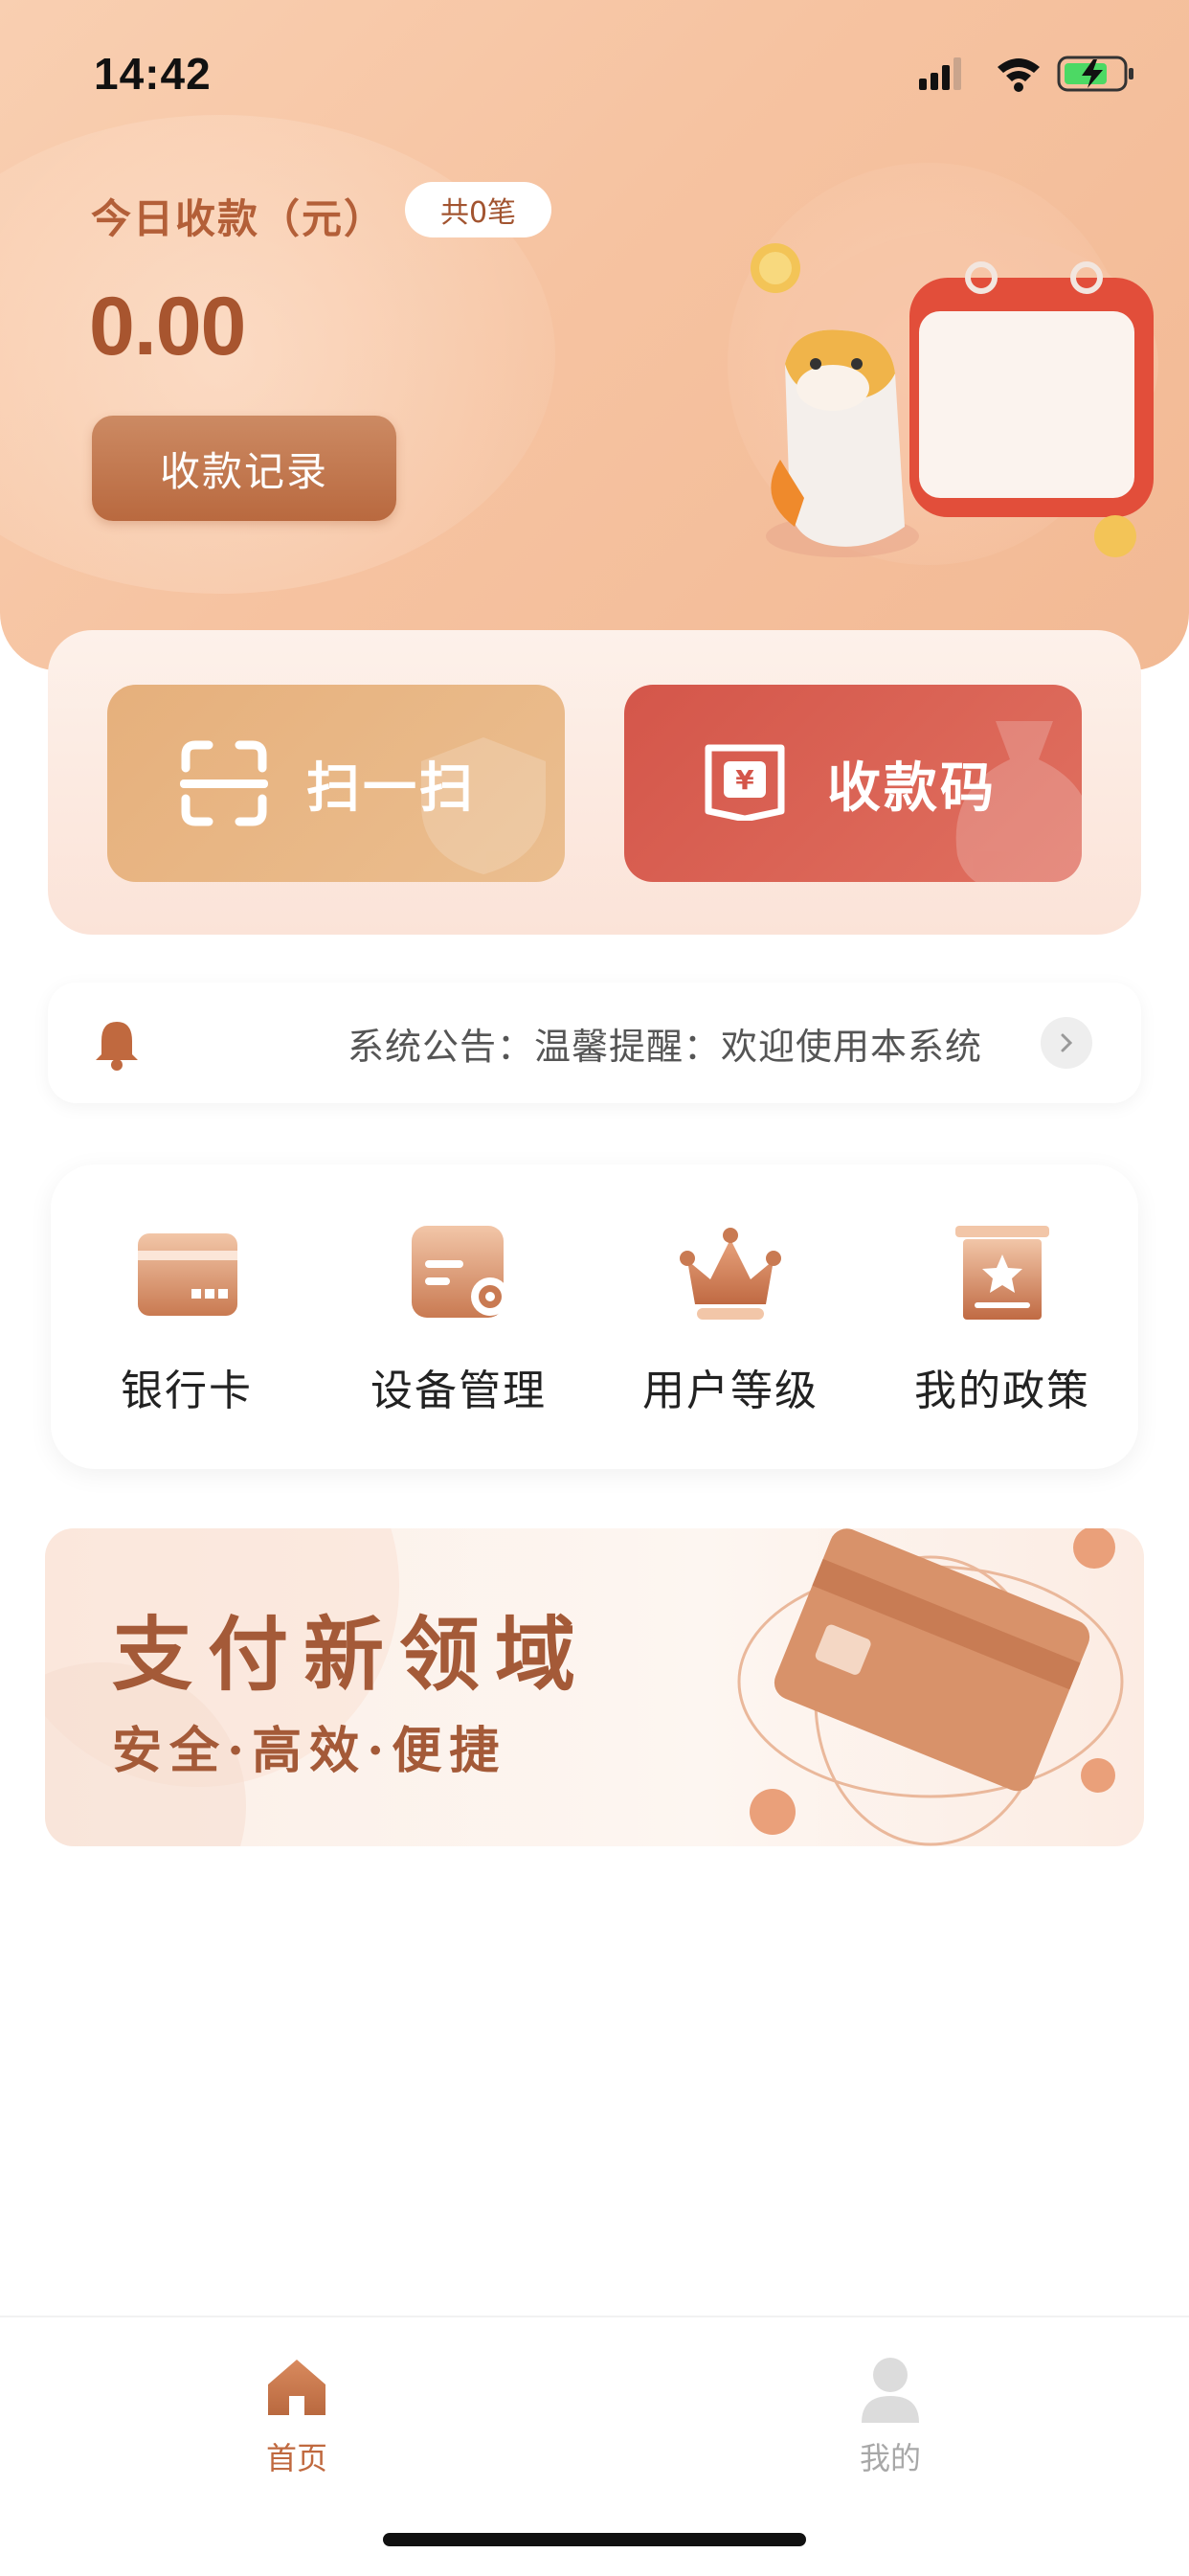 The height and width of the screenshot is (2576, 1189). Describe the element at coordinates (954, 393) in the screenshot. I see `mascot-calendar-illustration` at that location.